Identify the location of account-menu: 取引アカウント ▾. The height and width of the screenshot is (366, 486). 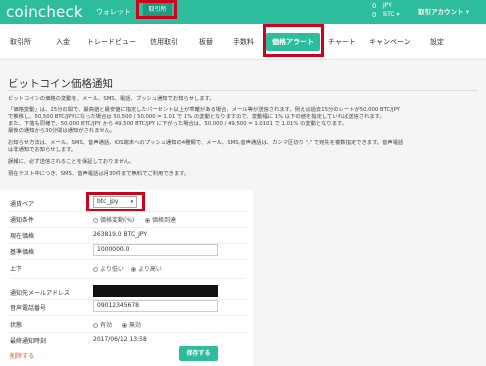
(443, 12).